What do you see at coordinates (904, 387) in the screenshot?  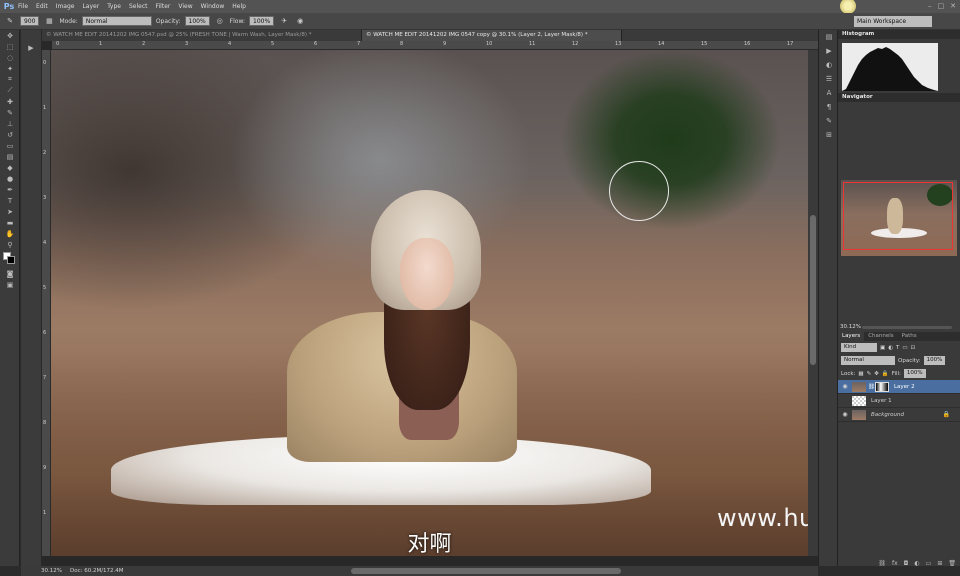 I see `layer-name: Layer 2` at bounding box center [904, 387].